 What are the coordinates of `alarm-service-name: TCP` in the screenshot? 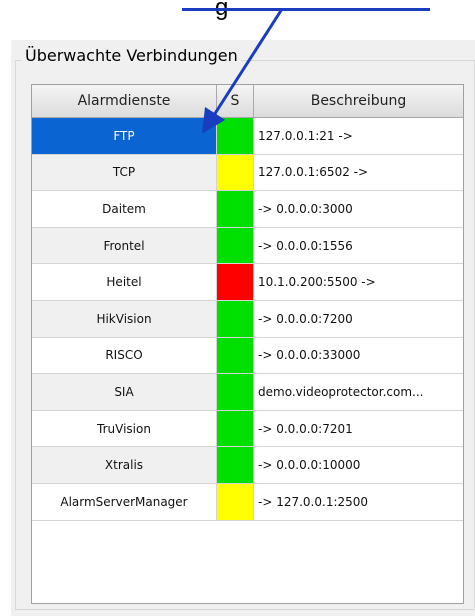 It's located at (124, 173).